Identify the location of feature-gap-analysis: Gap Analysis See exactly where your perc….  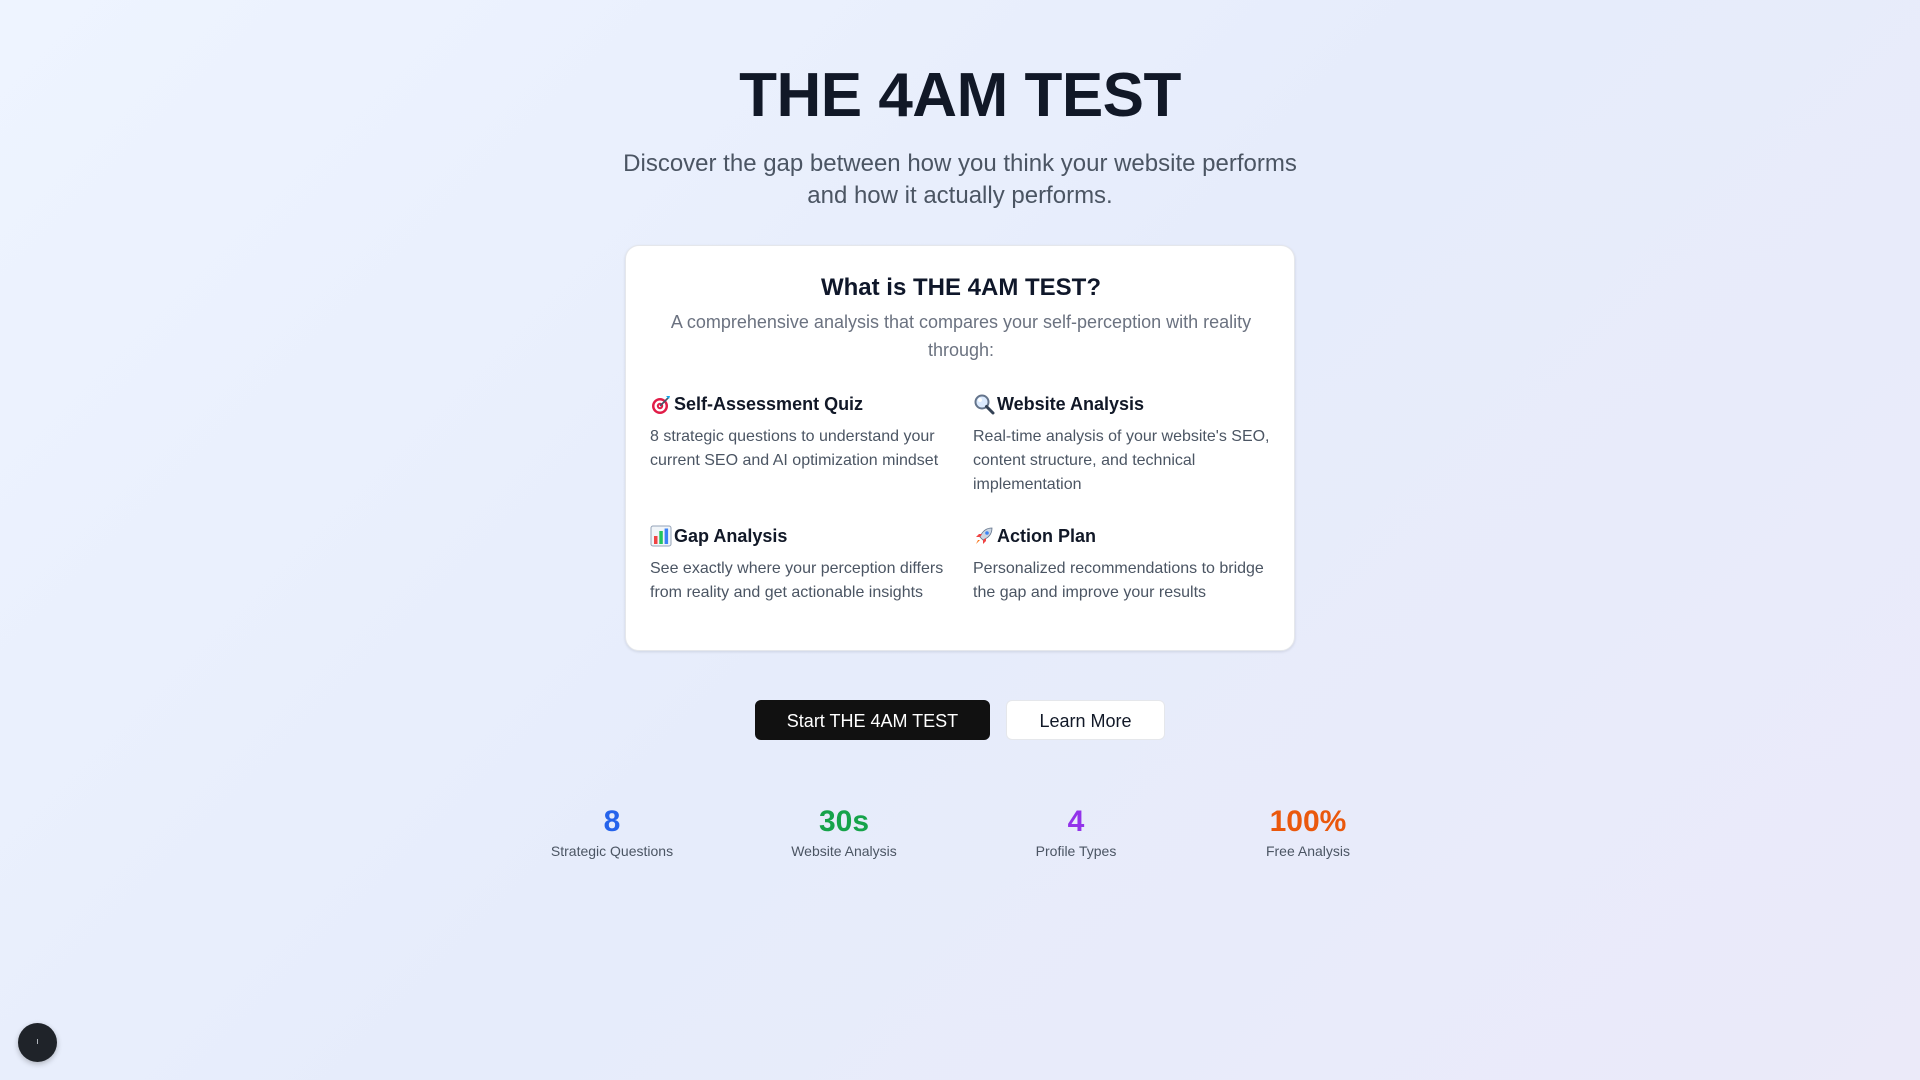
(800, 564).